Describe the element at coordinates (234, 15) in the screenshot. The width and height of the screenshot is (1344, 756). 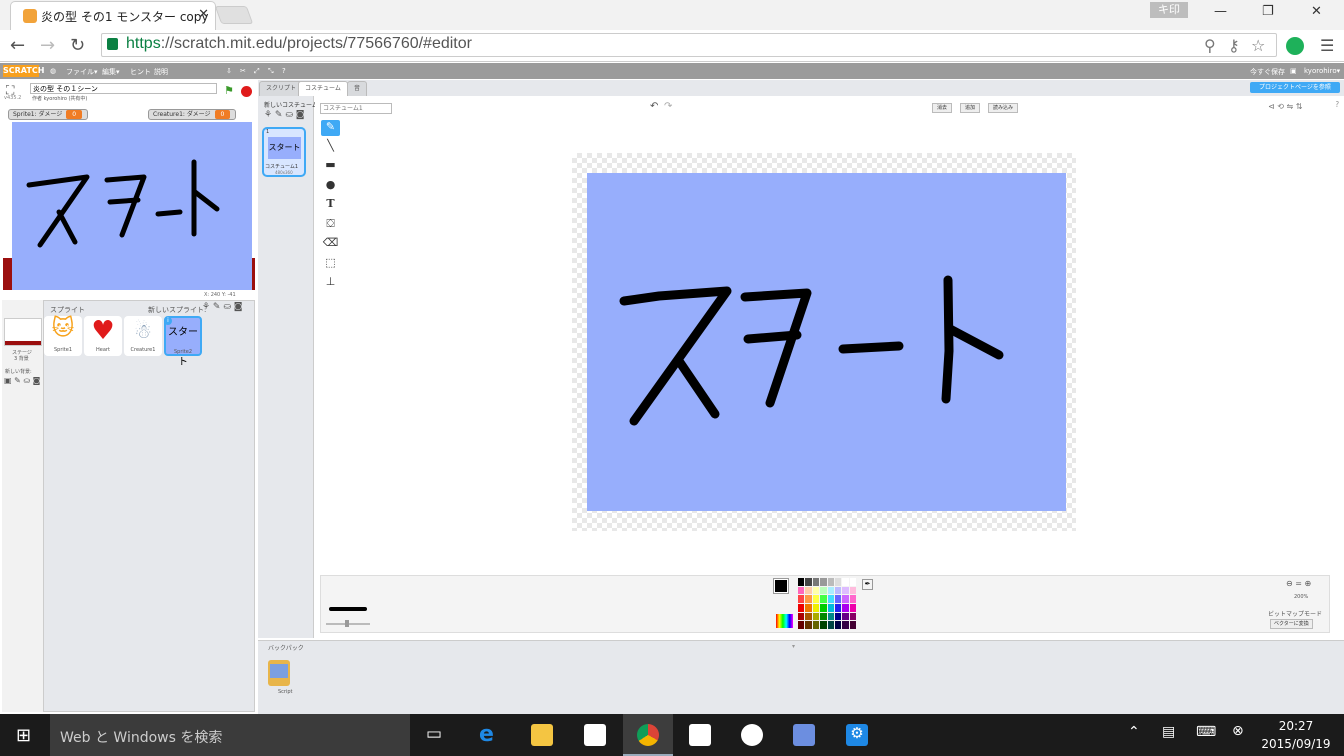
I see `new-tab-button` at that location.